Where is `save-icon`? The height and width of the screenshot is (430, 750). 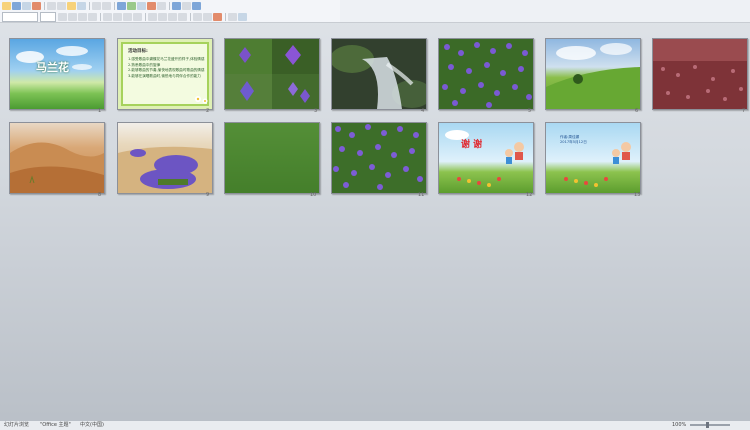 save-icon is located at coordinates (16, 5).